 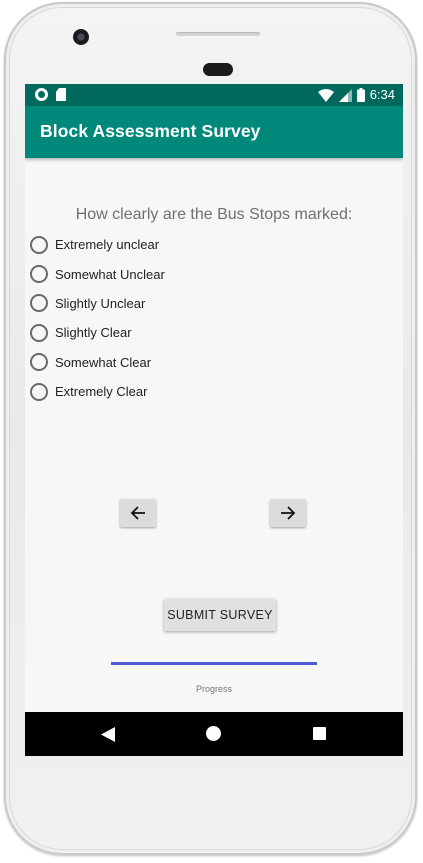 What do you see at coordinates (101, 392) in the screenshot?
I see `radio-label: Extremely Clear` at bounding box center [101, 392].